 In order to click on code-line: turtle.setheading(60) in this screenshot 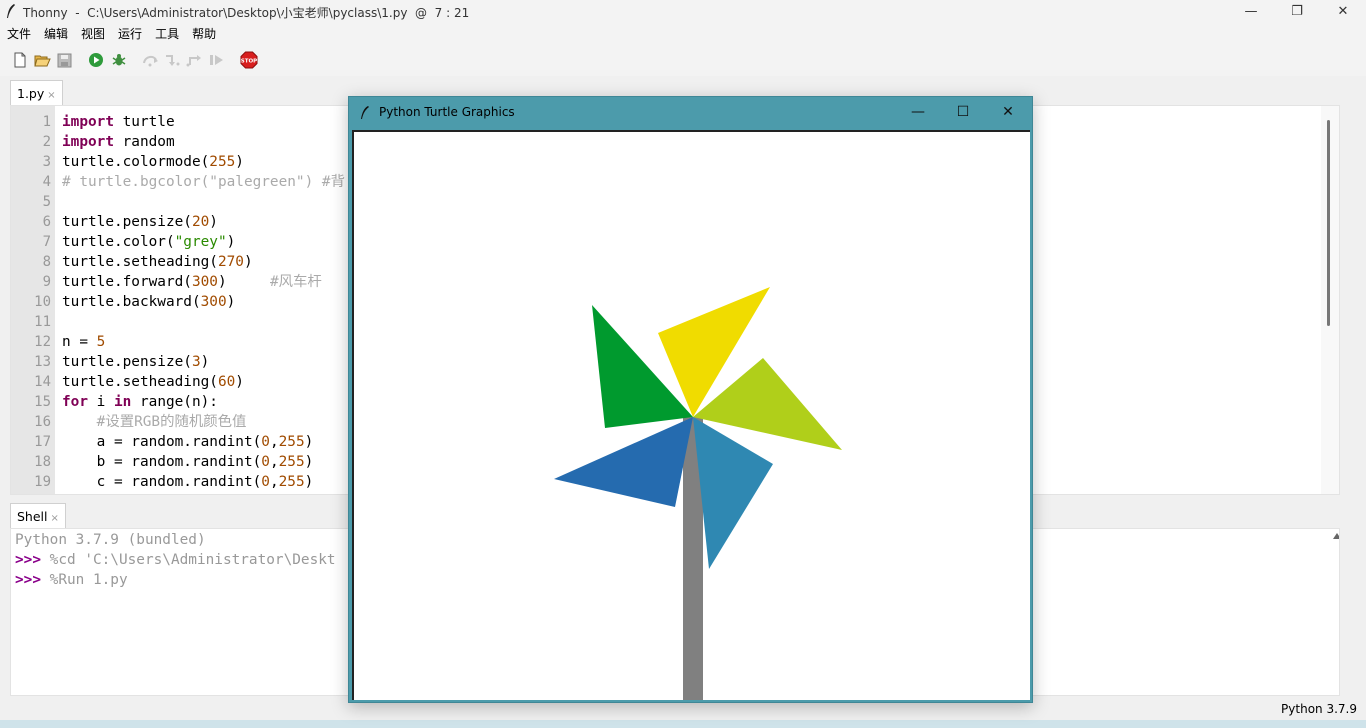, I will do `click(153, 382)`.